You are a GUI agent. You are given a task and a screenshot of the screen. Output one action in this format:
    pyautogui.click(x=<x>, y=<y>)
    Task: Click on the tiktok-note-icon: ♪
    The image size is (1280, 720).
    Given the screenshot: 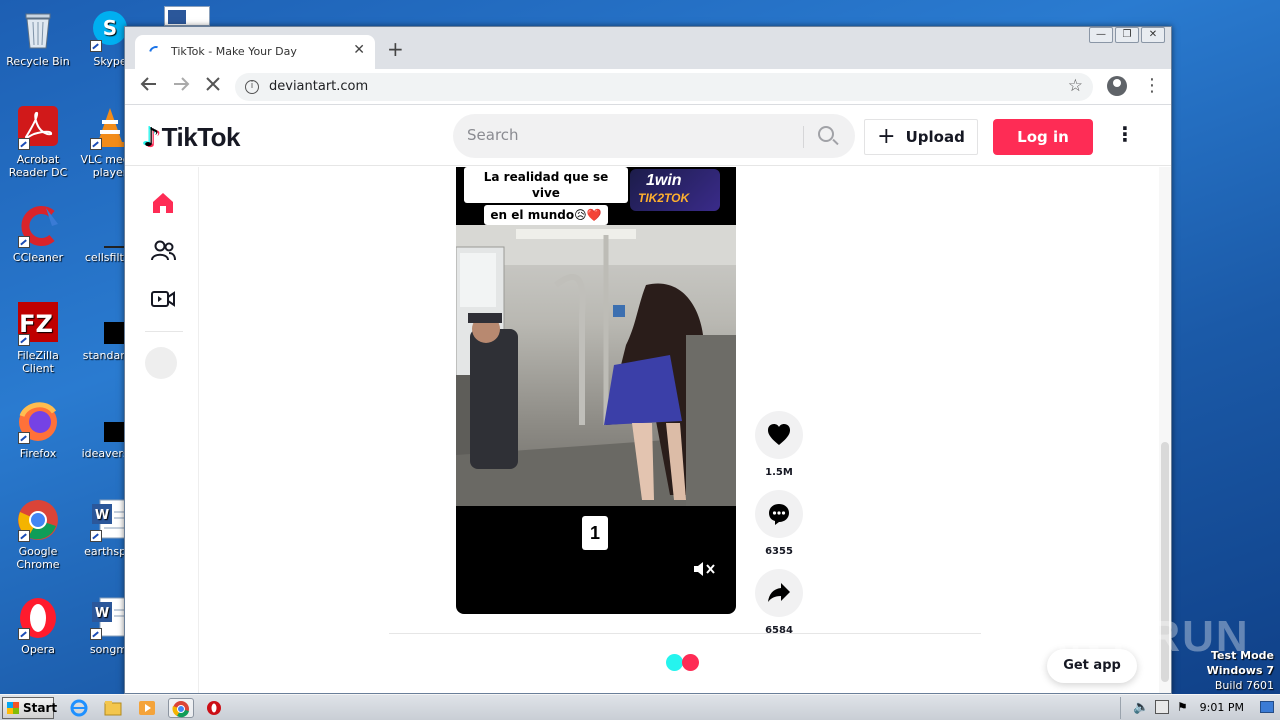 What is the action you would take?
    pyautogui.click(x=151, y=137)
    